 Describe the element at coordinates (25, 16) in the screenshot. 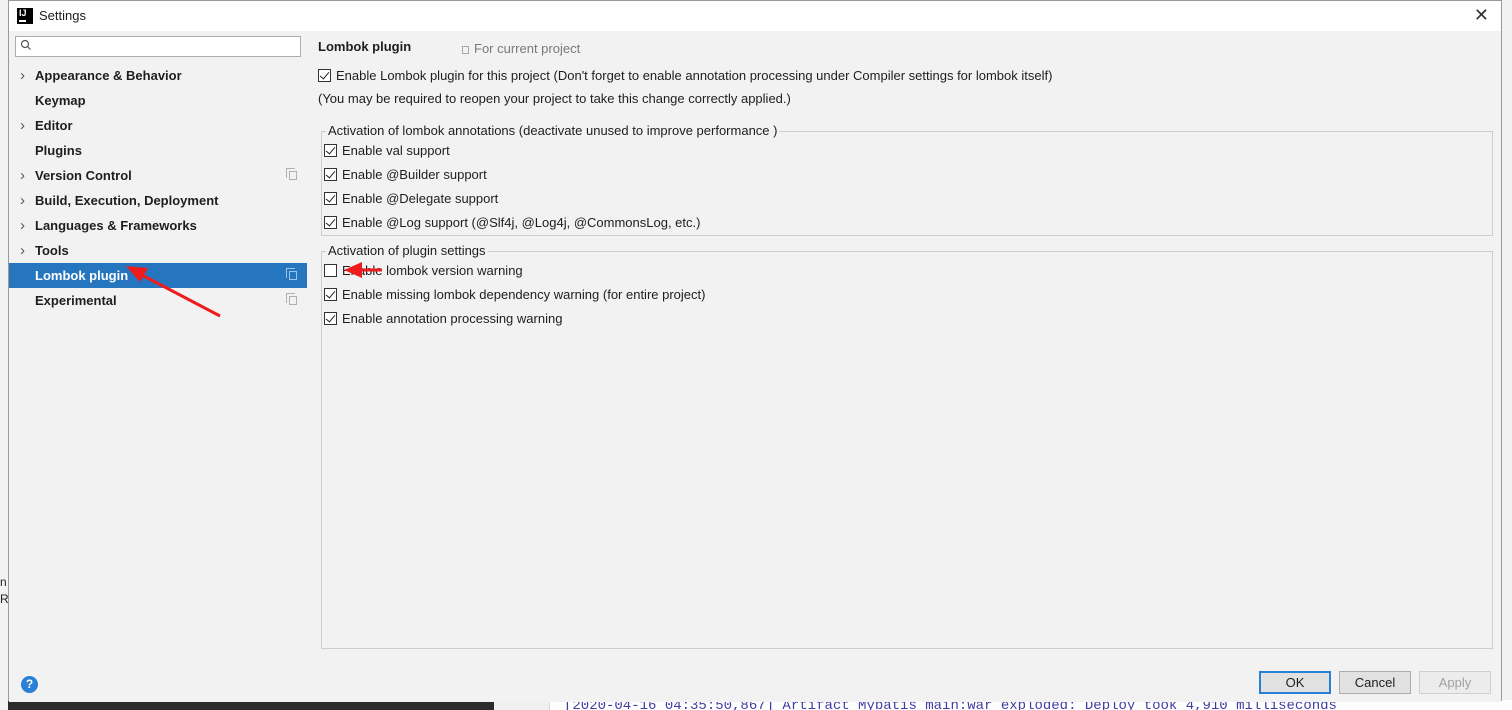

I see `intellij-logo-icon: IJ` at that location.